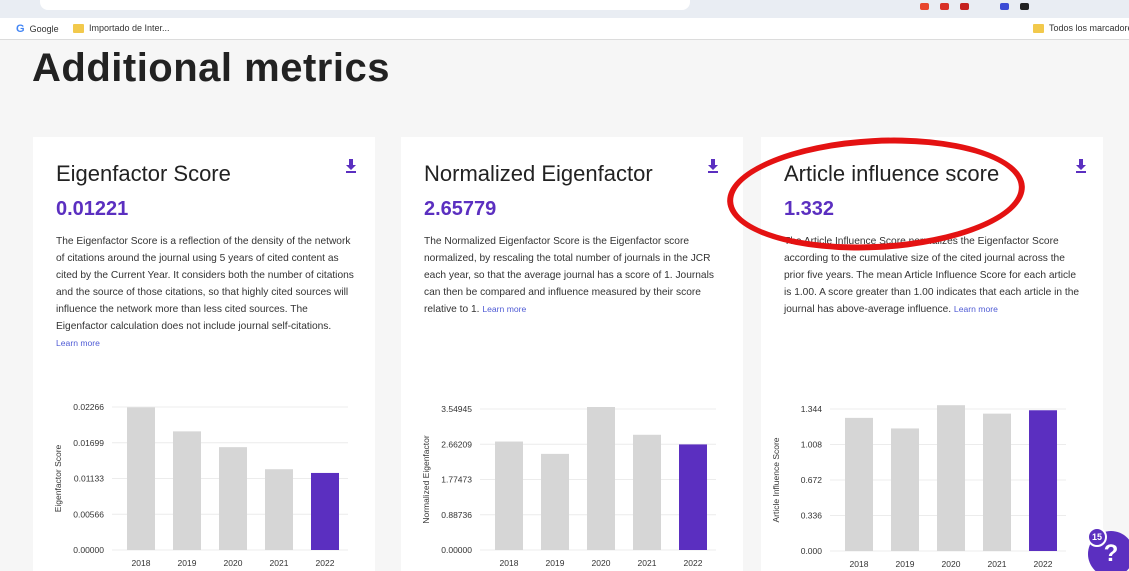 The height and width of the screenshot is (571, 1129). What do you see at coordinates (88, 443) in the screenshot?
I see `y-tick-label: 0.01699` at bounding box center [88, 443].